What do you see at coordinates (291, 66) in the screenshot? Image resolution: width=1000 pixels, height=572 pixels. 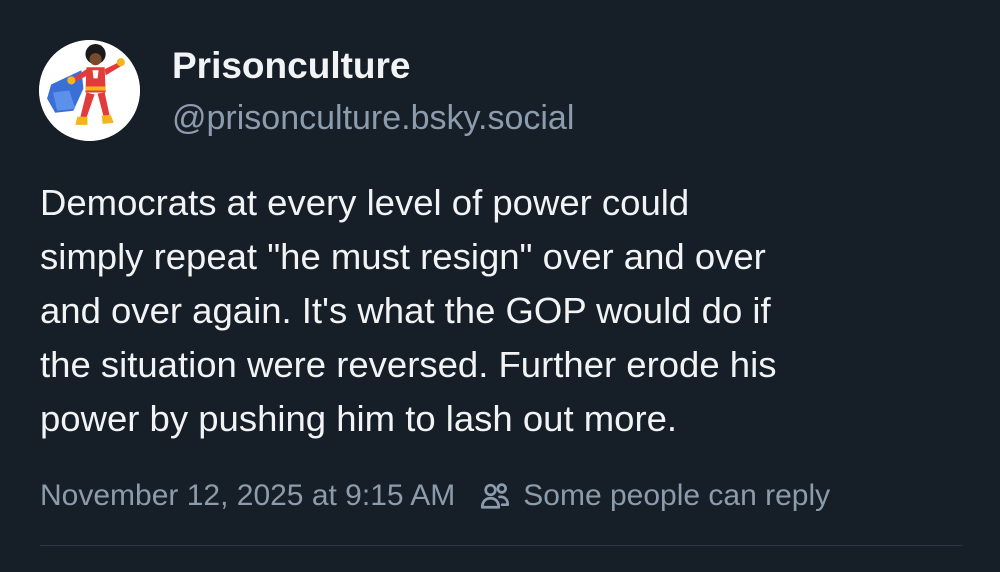 I see `author-display-name: Prisonculture` at bounding box center [291, 66].